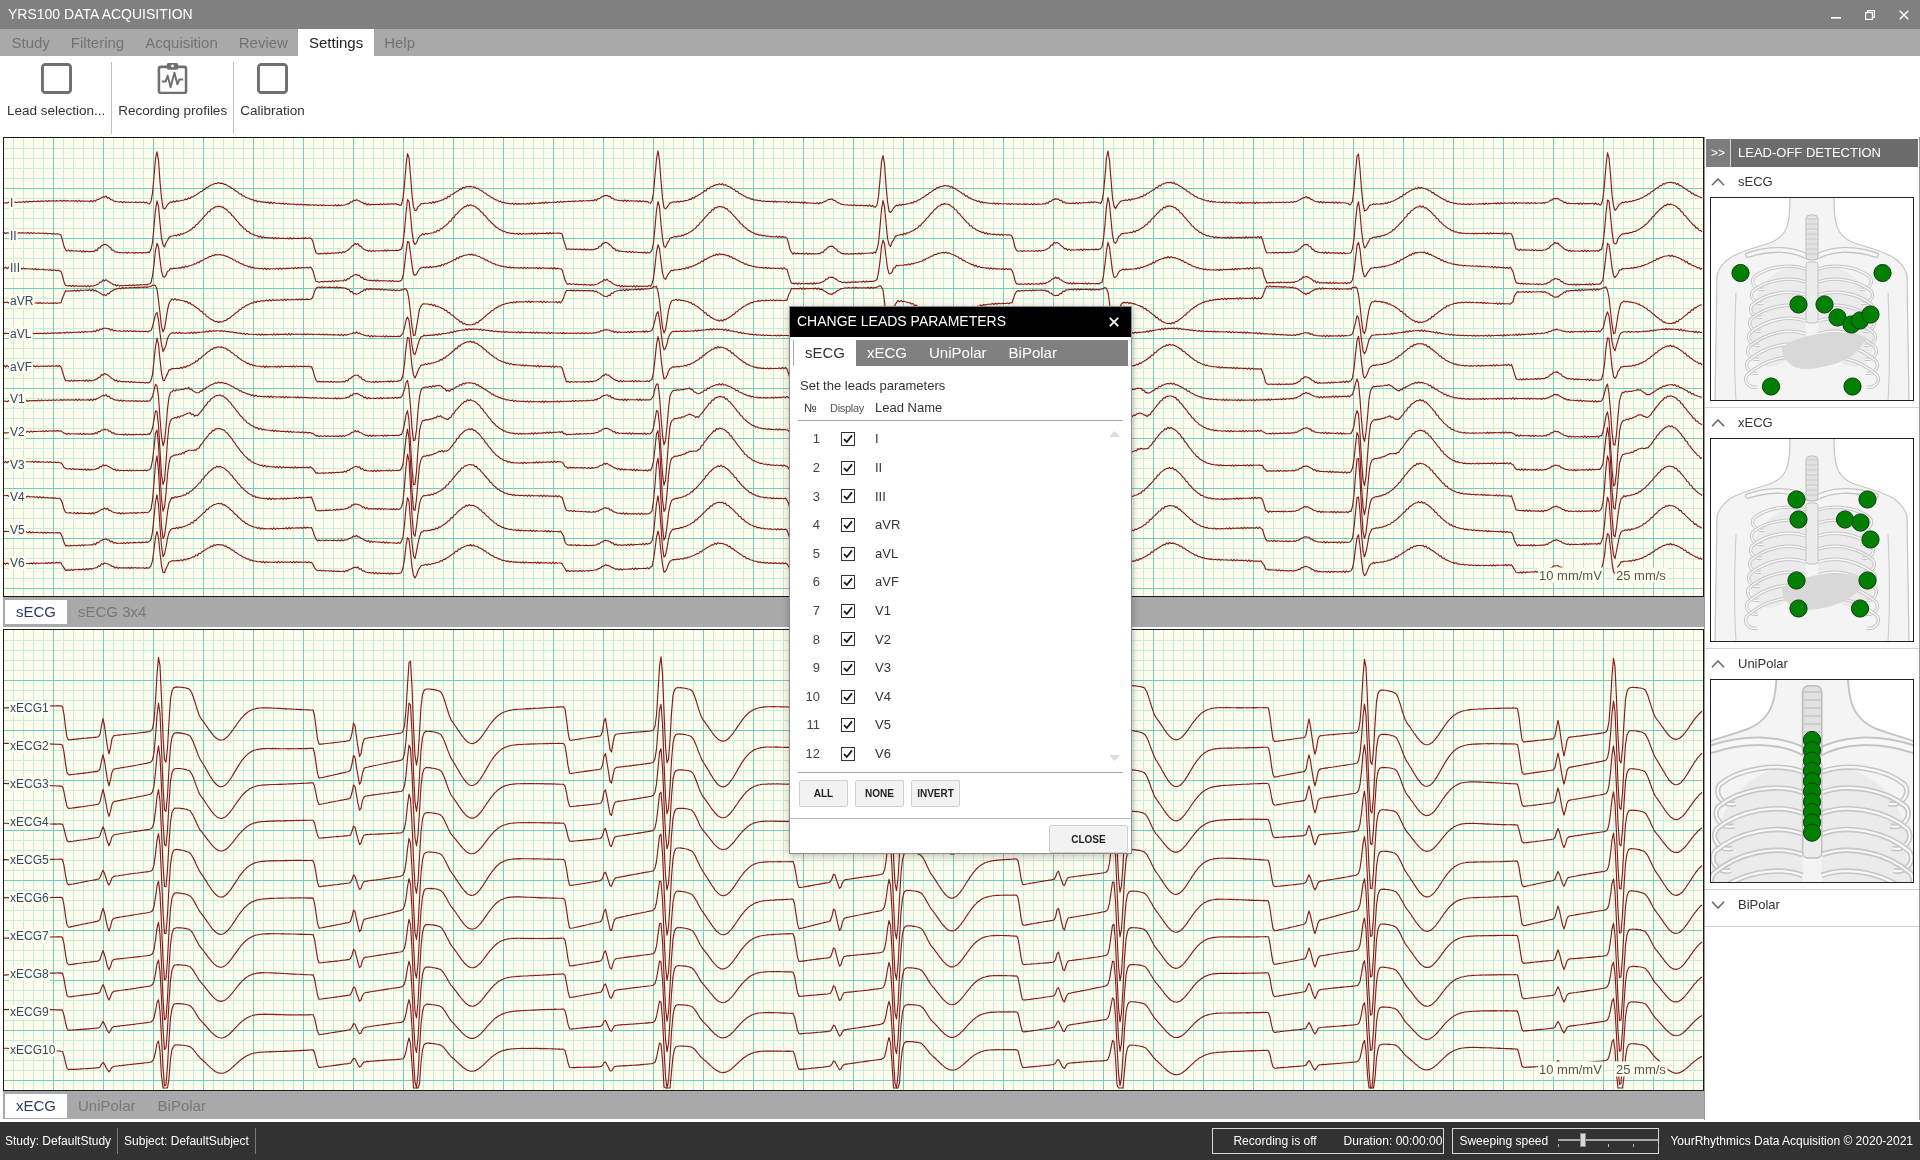 This screenshot has width=1920, height=1160. What do you see at coordinates (815, 439) in the screenshot?
I see `lead-number: 1` at bounding box center [815, 439].